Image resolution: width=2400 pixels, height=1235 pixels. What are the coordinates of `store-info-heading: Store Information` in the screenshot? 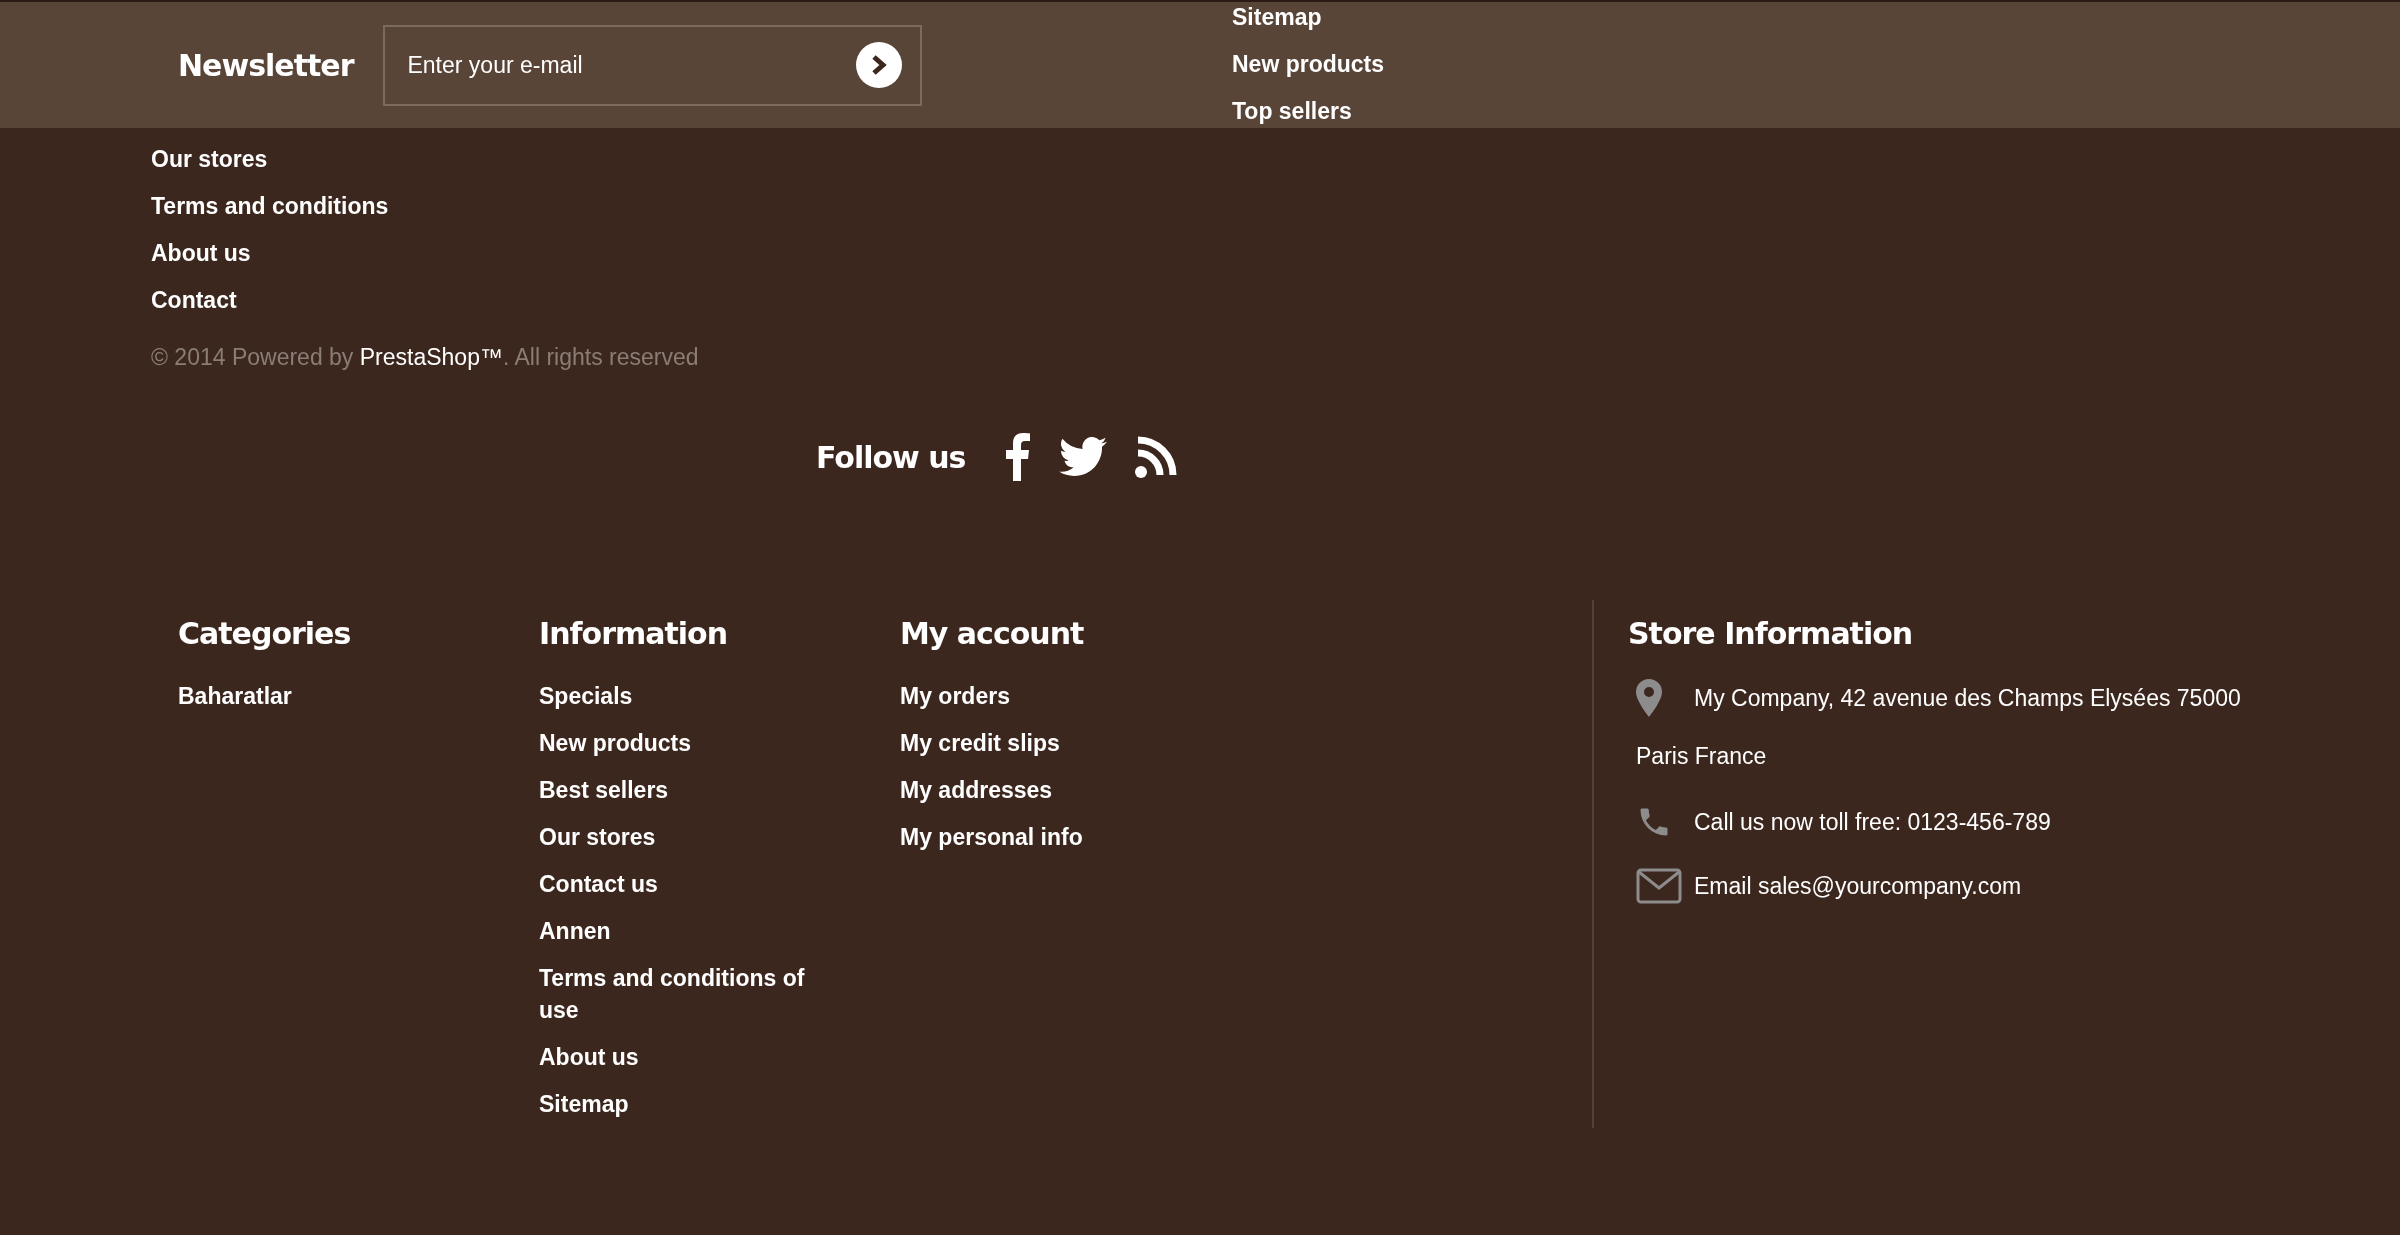 It's located at (1771, 633).